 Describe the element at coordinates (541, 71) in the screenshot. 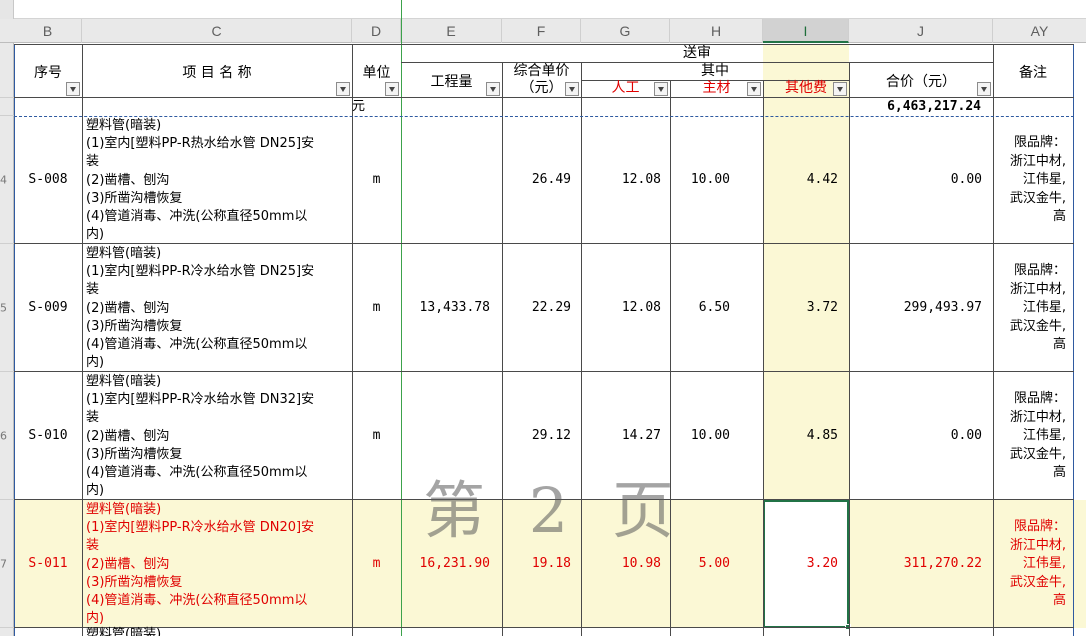

I see `header-unit-price-line1: 综合单价` at that location.